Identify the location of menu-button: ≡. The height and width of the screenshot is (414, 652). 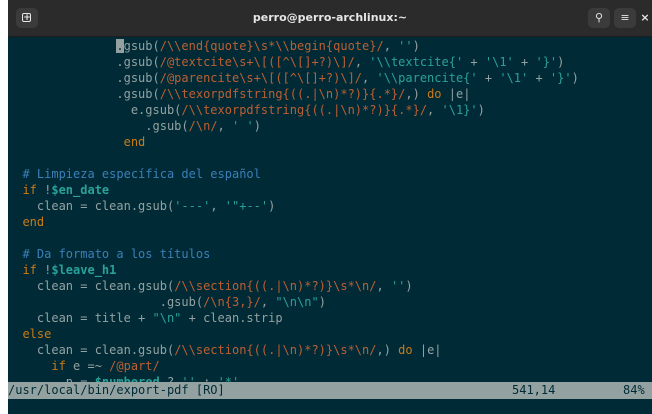
(625, 18).